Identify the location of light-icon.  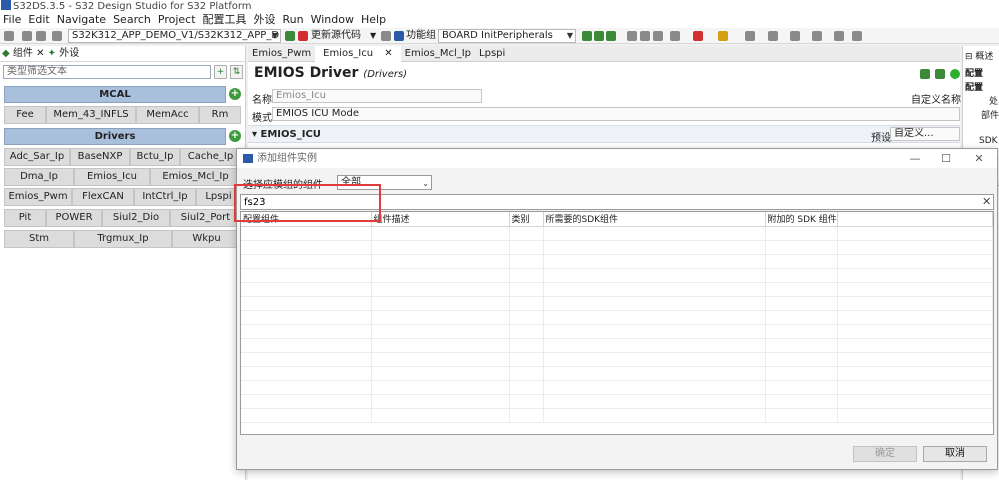
(723, 36).